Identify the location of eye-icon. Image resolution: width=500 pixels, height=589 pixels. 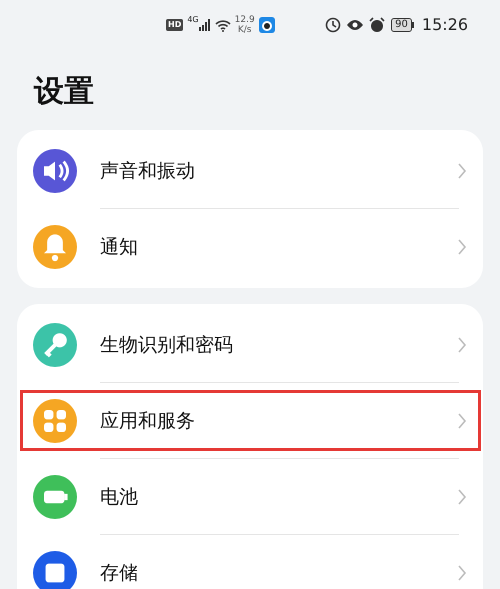
(355, 25).